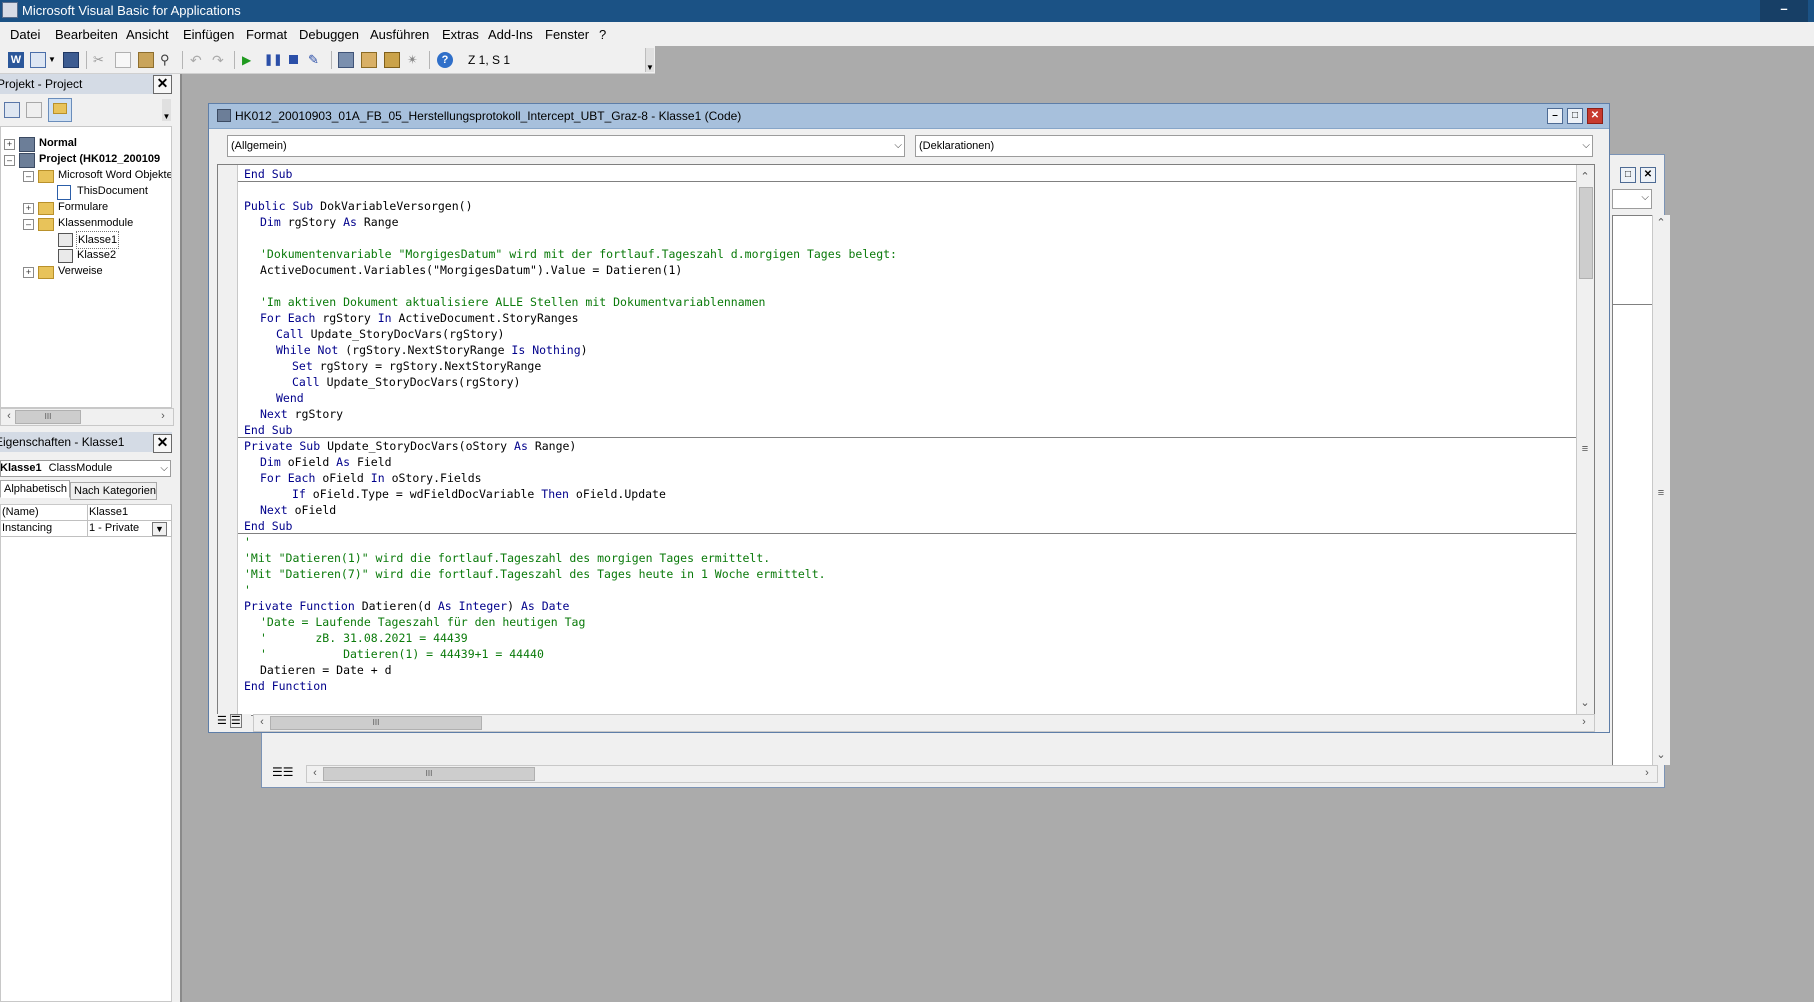 The height and width of the screenshot is (1002, 1814). Describe the element at coordinates (399, 34) in the screenshot. I see `menu-ausfuehren: Ausführen` at that location.